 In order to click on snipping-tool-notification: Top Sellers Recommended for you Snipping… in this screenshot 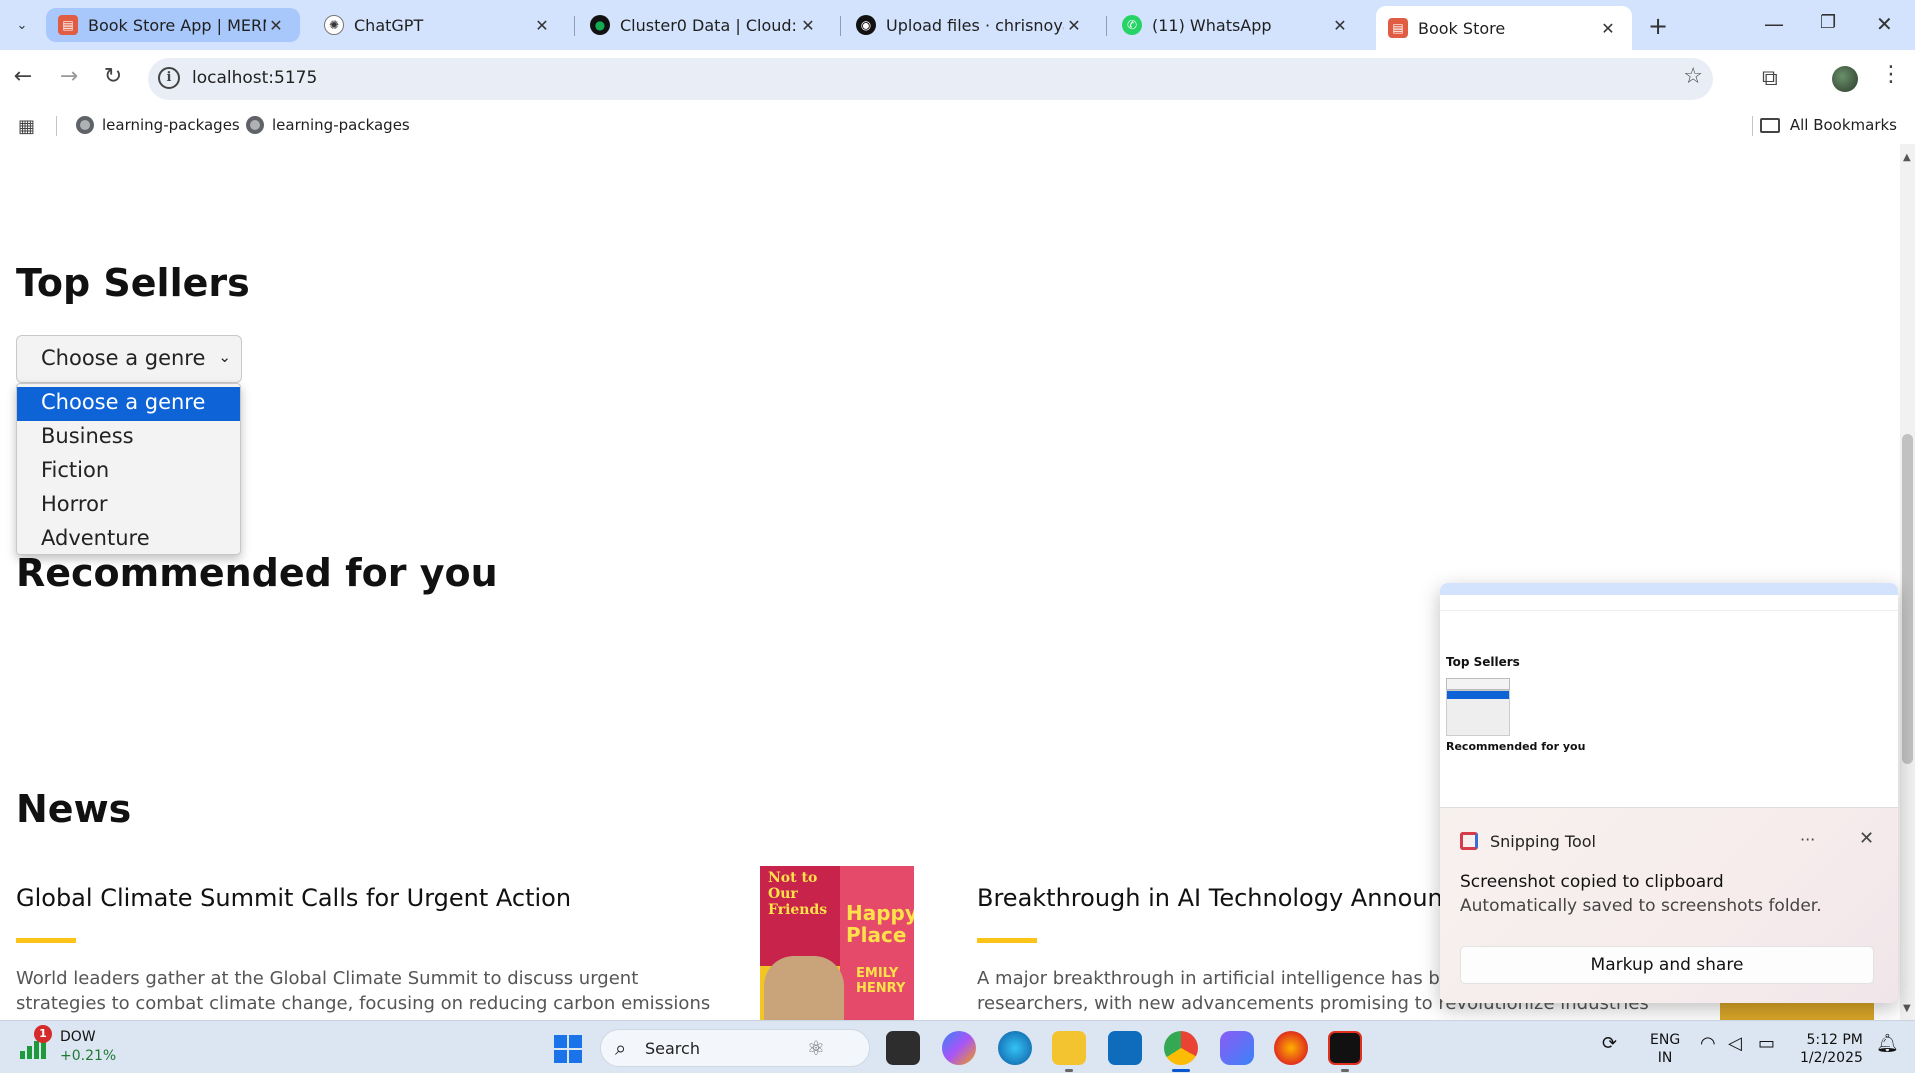, I will do `click(1669, 793)`.